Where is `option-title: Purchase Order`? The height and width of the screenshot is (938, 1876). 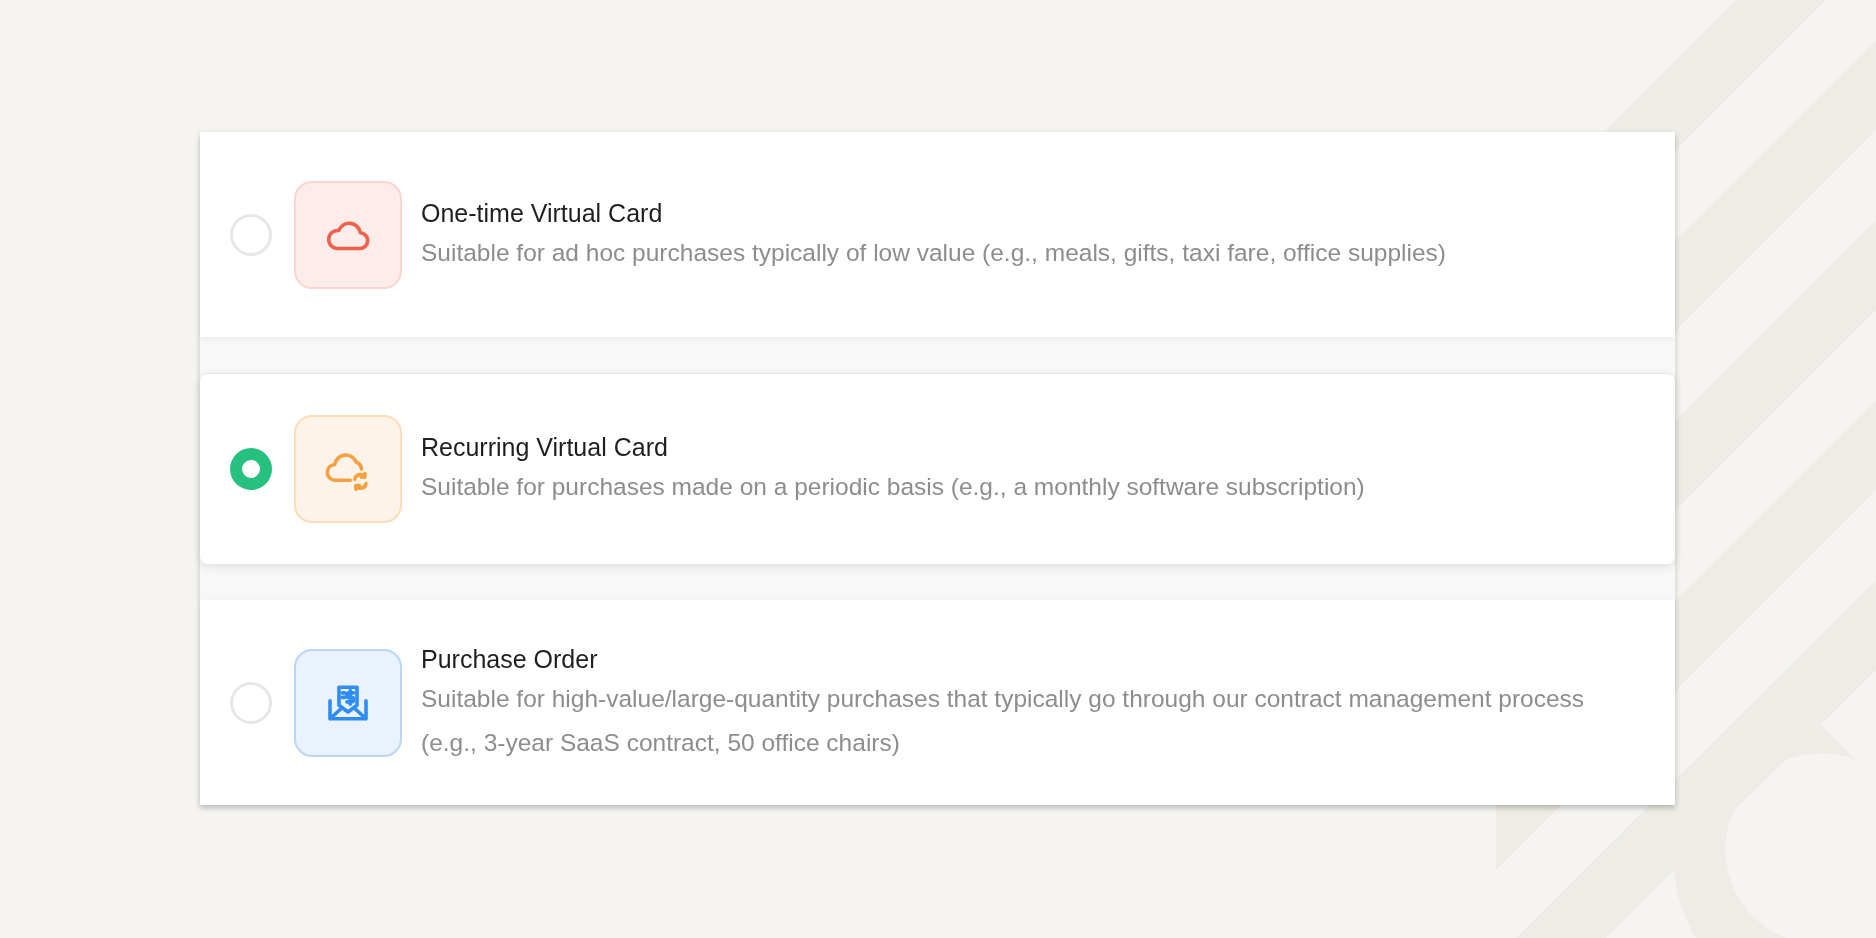 option-title: Purchase Order is located at coordinates (510, 659).